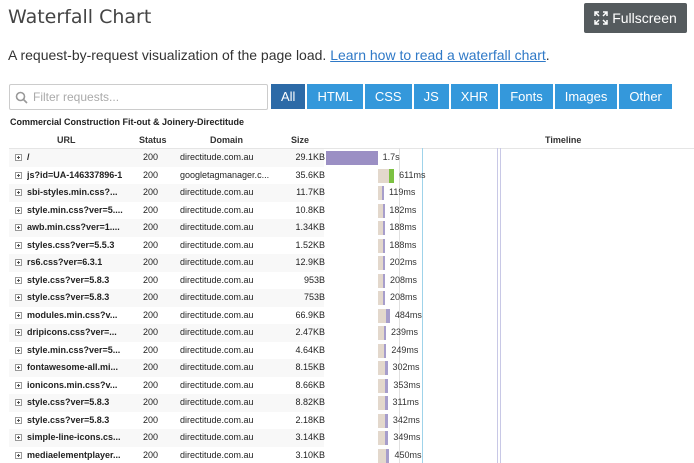 This screenshot has width=694, height=463. What do you see at coordinates (288, 96) in the screenshot?
I see `filter-tab-all: All` at bounding box center [288, 96].